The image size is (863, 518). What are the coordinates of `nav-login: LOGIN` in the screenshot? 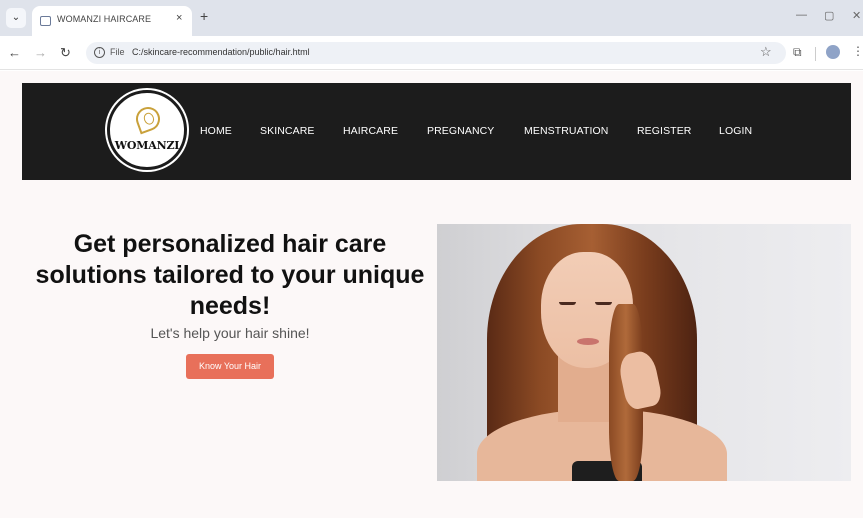 It's located at (735, 131).